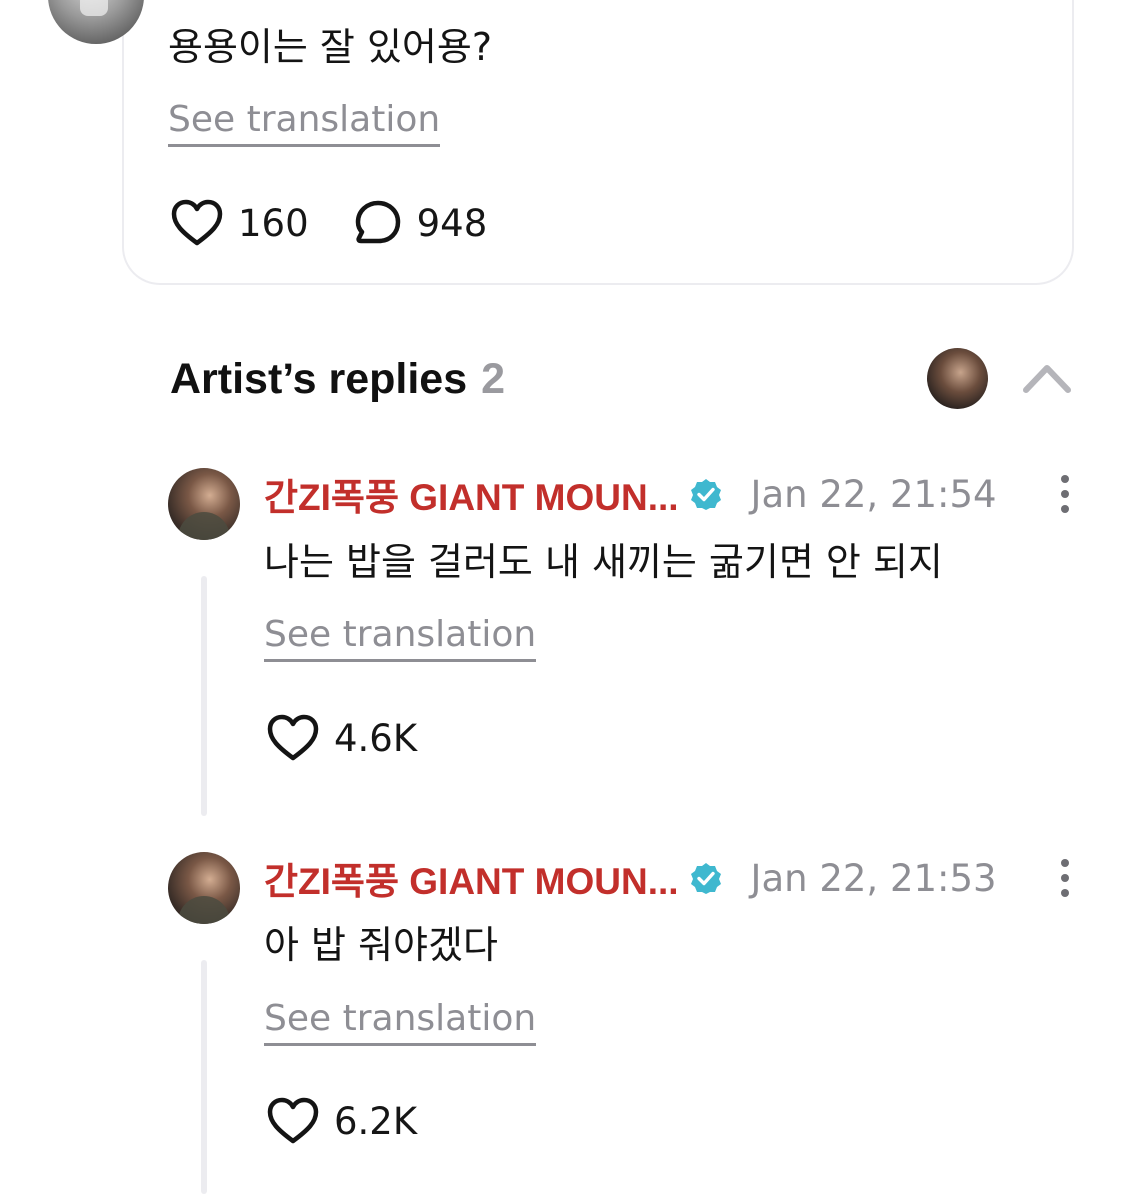  Describe the element at coordinates (381, 945) in the screenshot. I see `reply-text: 아 밥 줘야겠다` at that location.